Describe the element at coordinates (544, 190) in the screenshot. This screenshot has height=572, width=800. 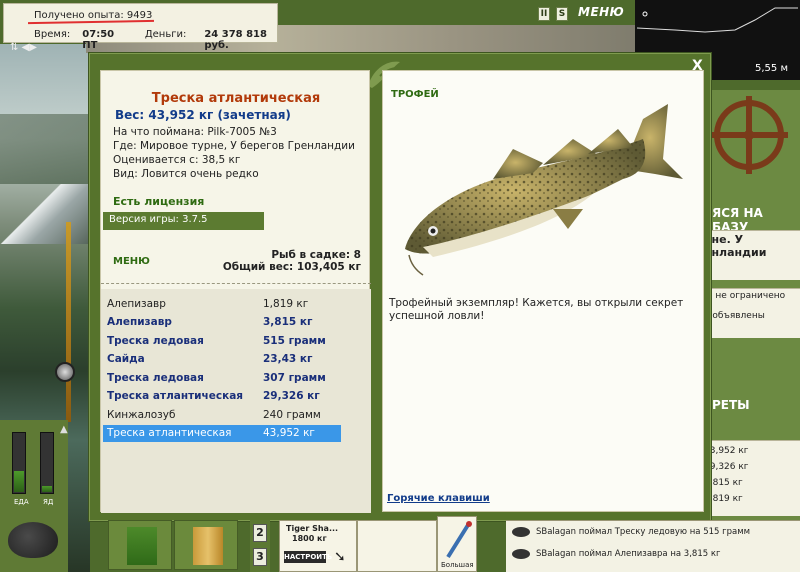
I see `cod-fish-image` at that location.